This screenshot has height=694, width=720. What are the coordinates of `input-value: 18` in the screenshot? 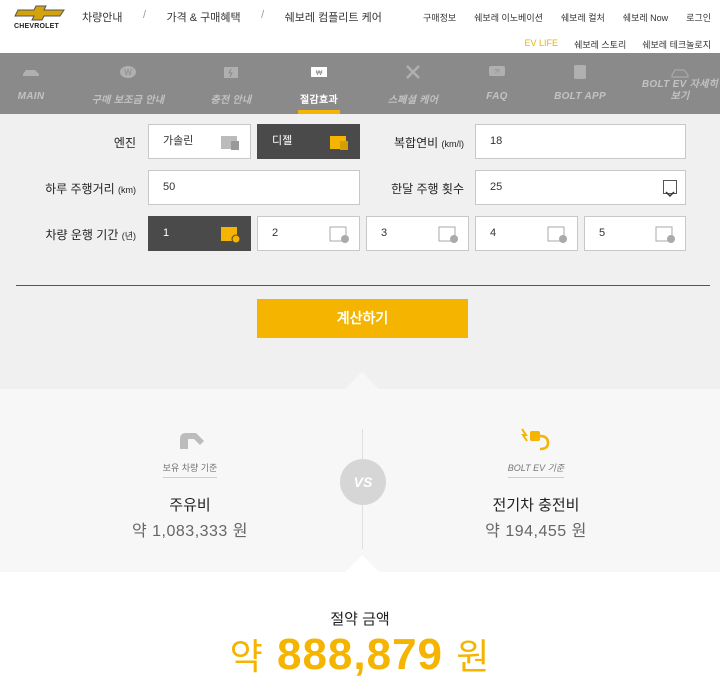 It's located at (496, 141).